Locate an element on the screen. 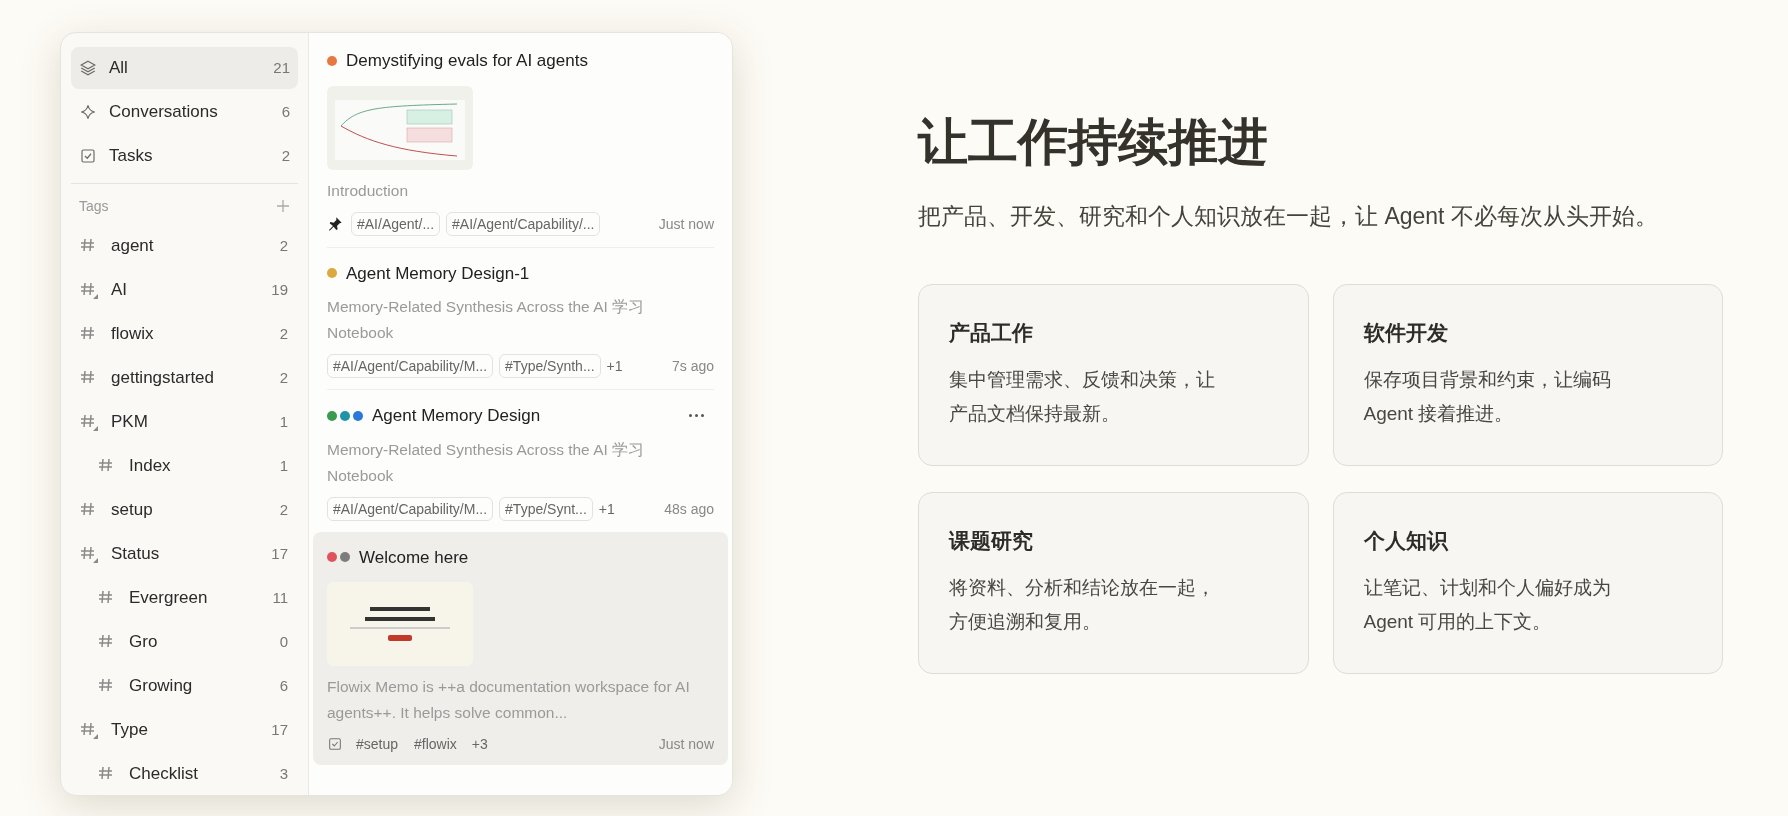 The height and width of the screenshot is (816, 1788). note-title: Welcome here is located at coordinates (414, 557).